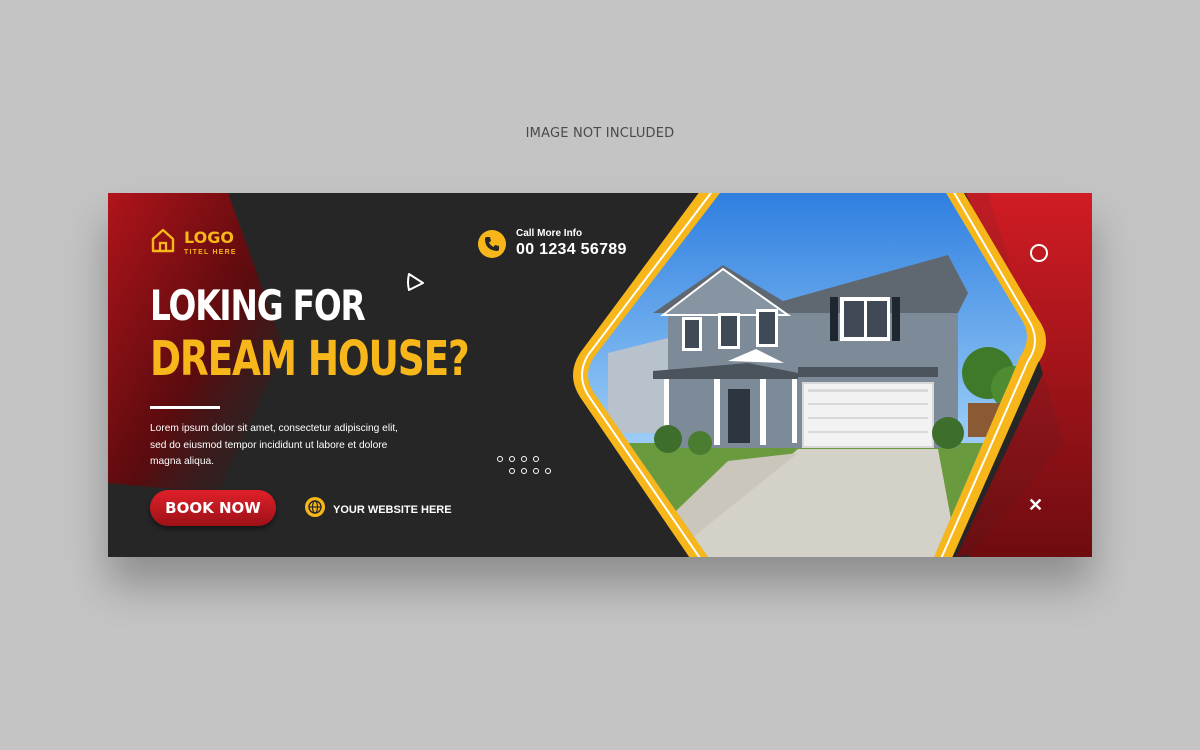 Image resolution: width=1200 pixels, height=750 pixels. Describe the element at coordinates (571, 249) in the screenshot. I see `phone-number: 00 1234 56789` at that location.